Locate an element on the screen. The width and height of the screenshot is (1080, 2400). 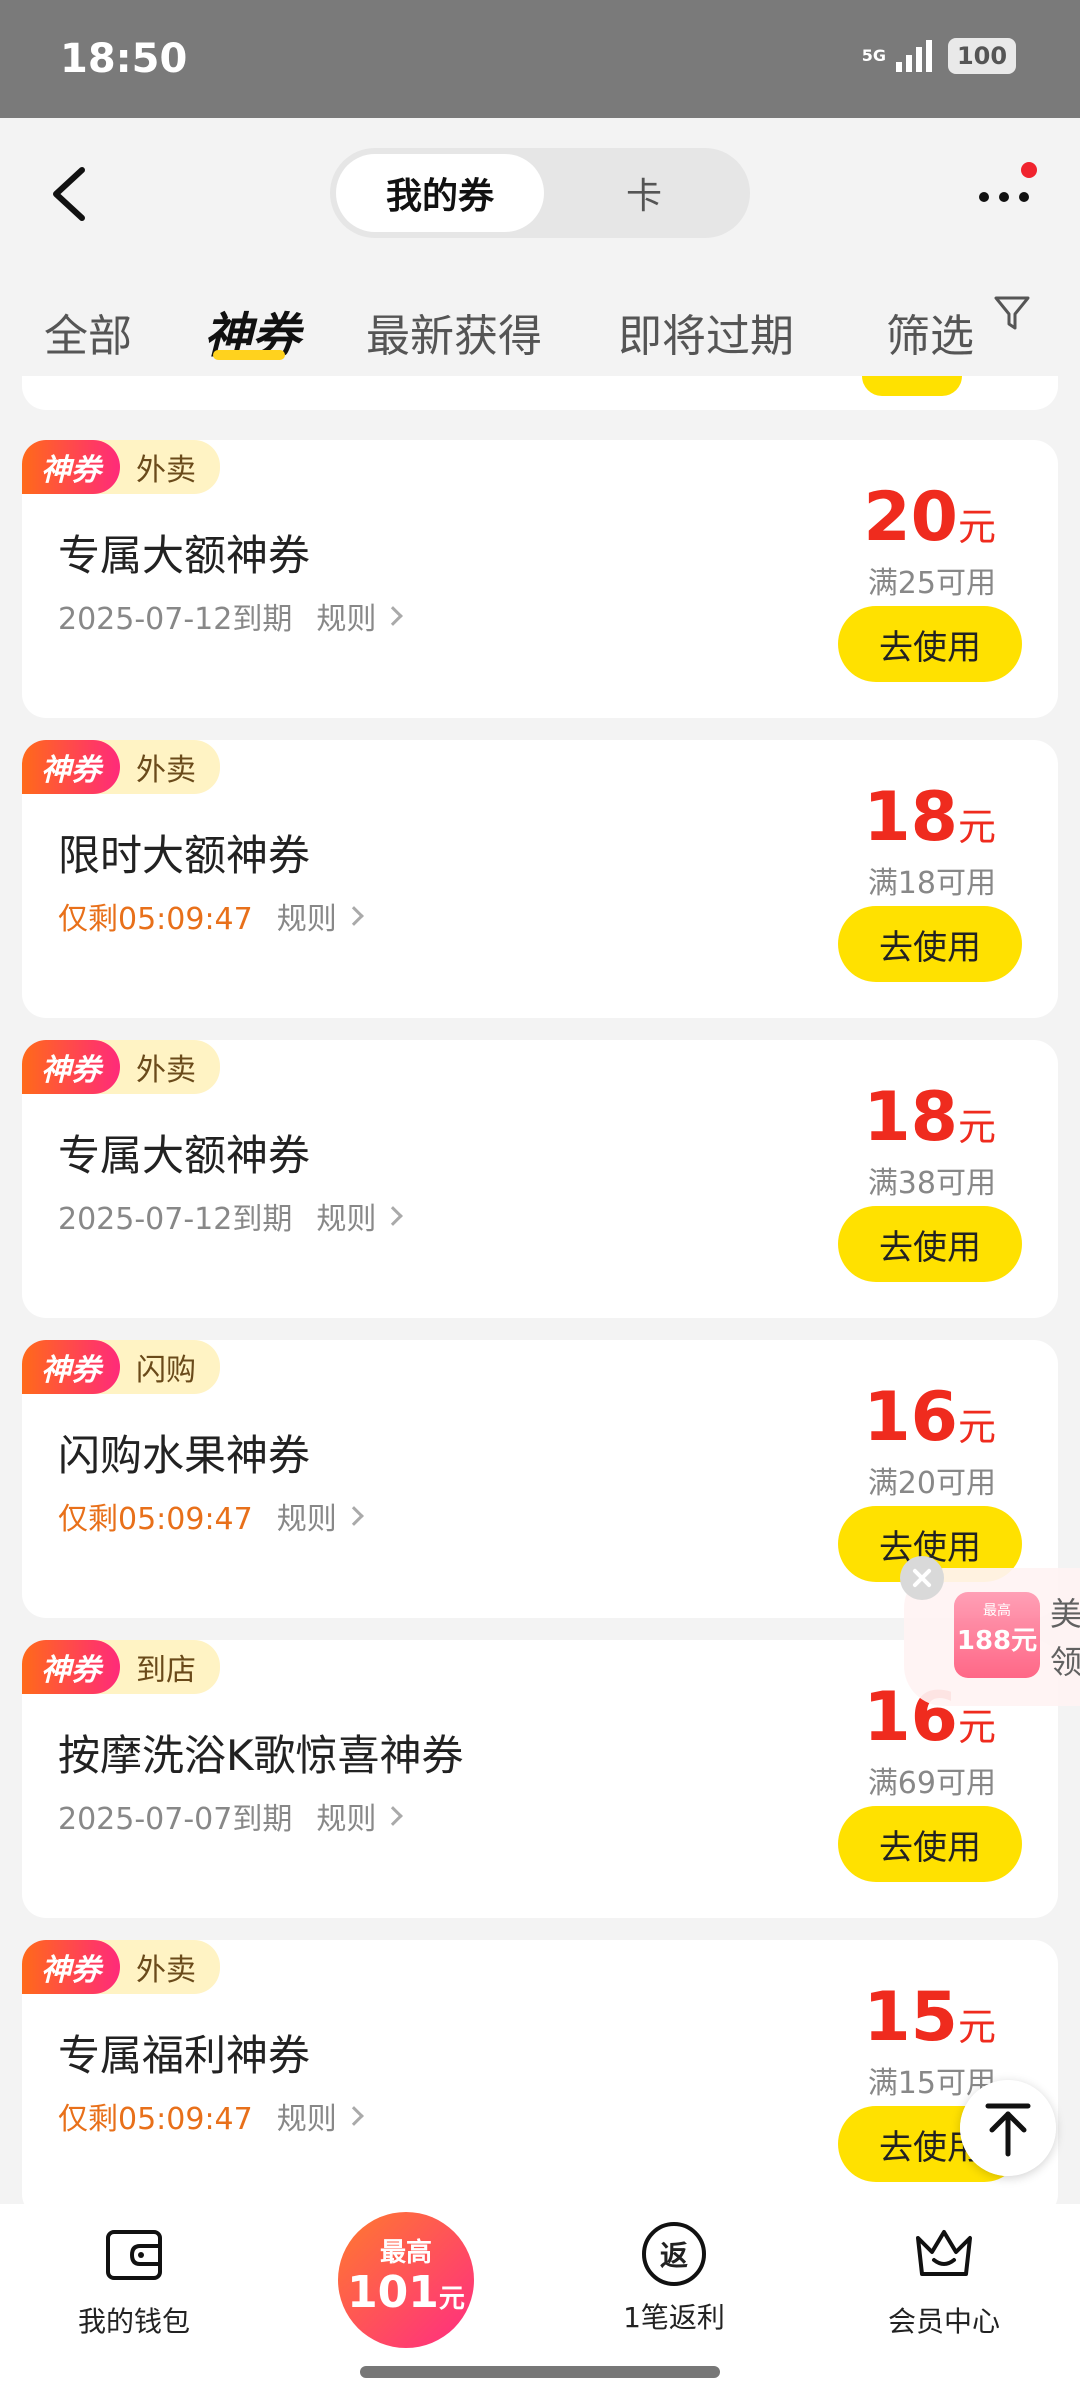
back-button is located at coordinates (70, 194).